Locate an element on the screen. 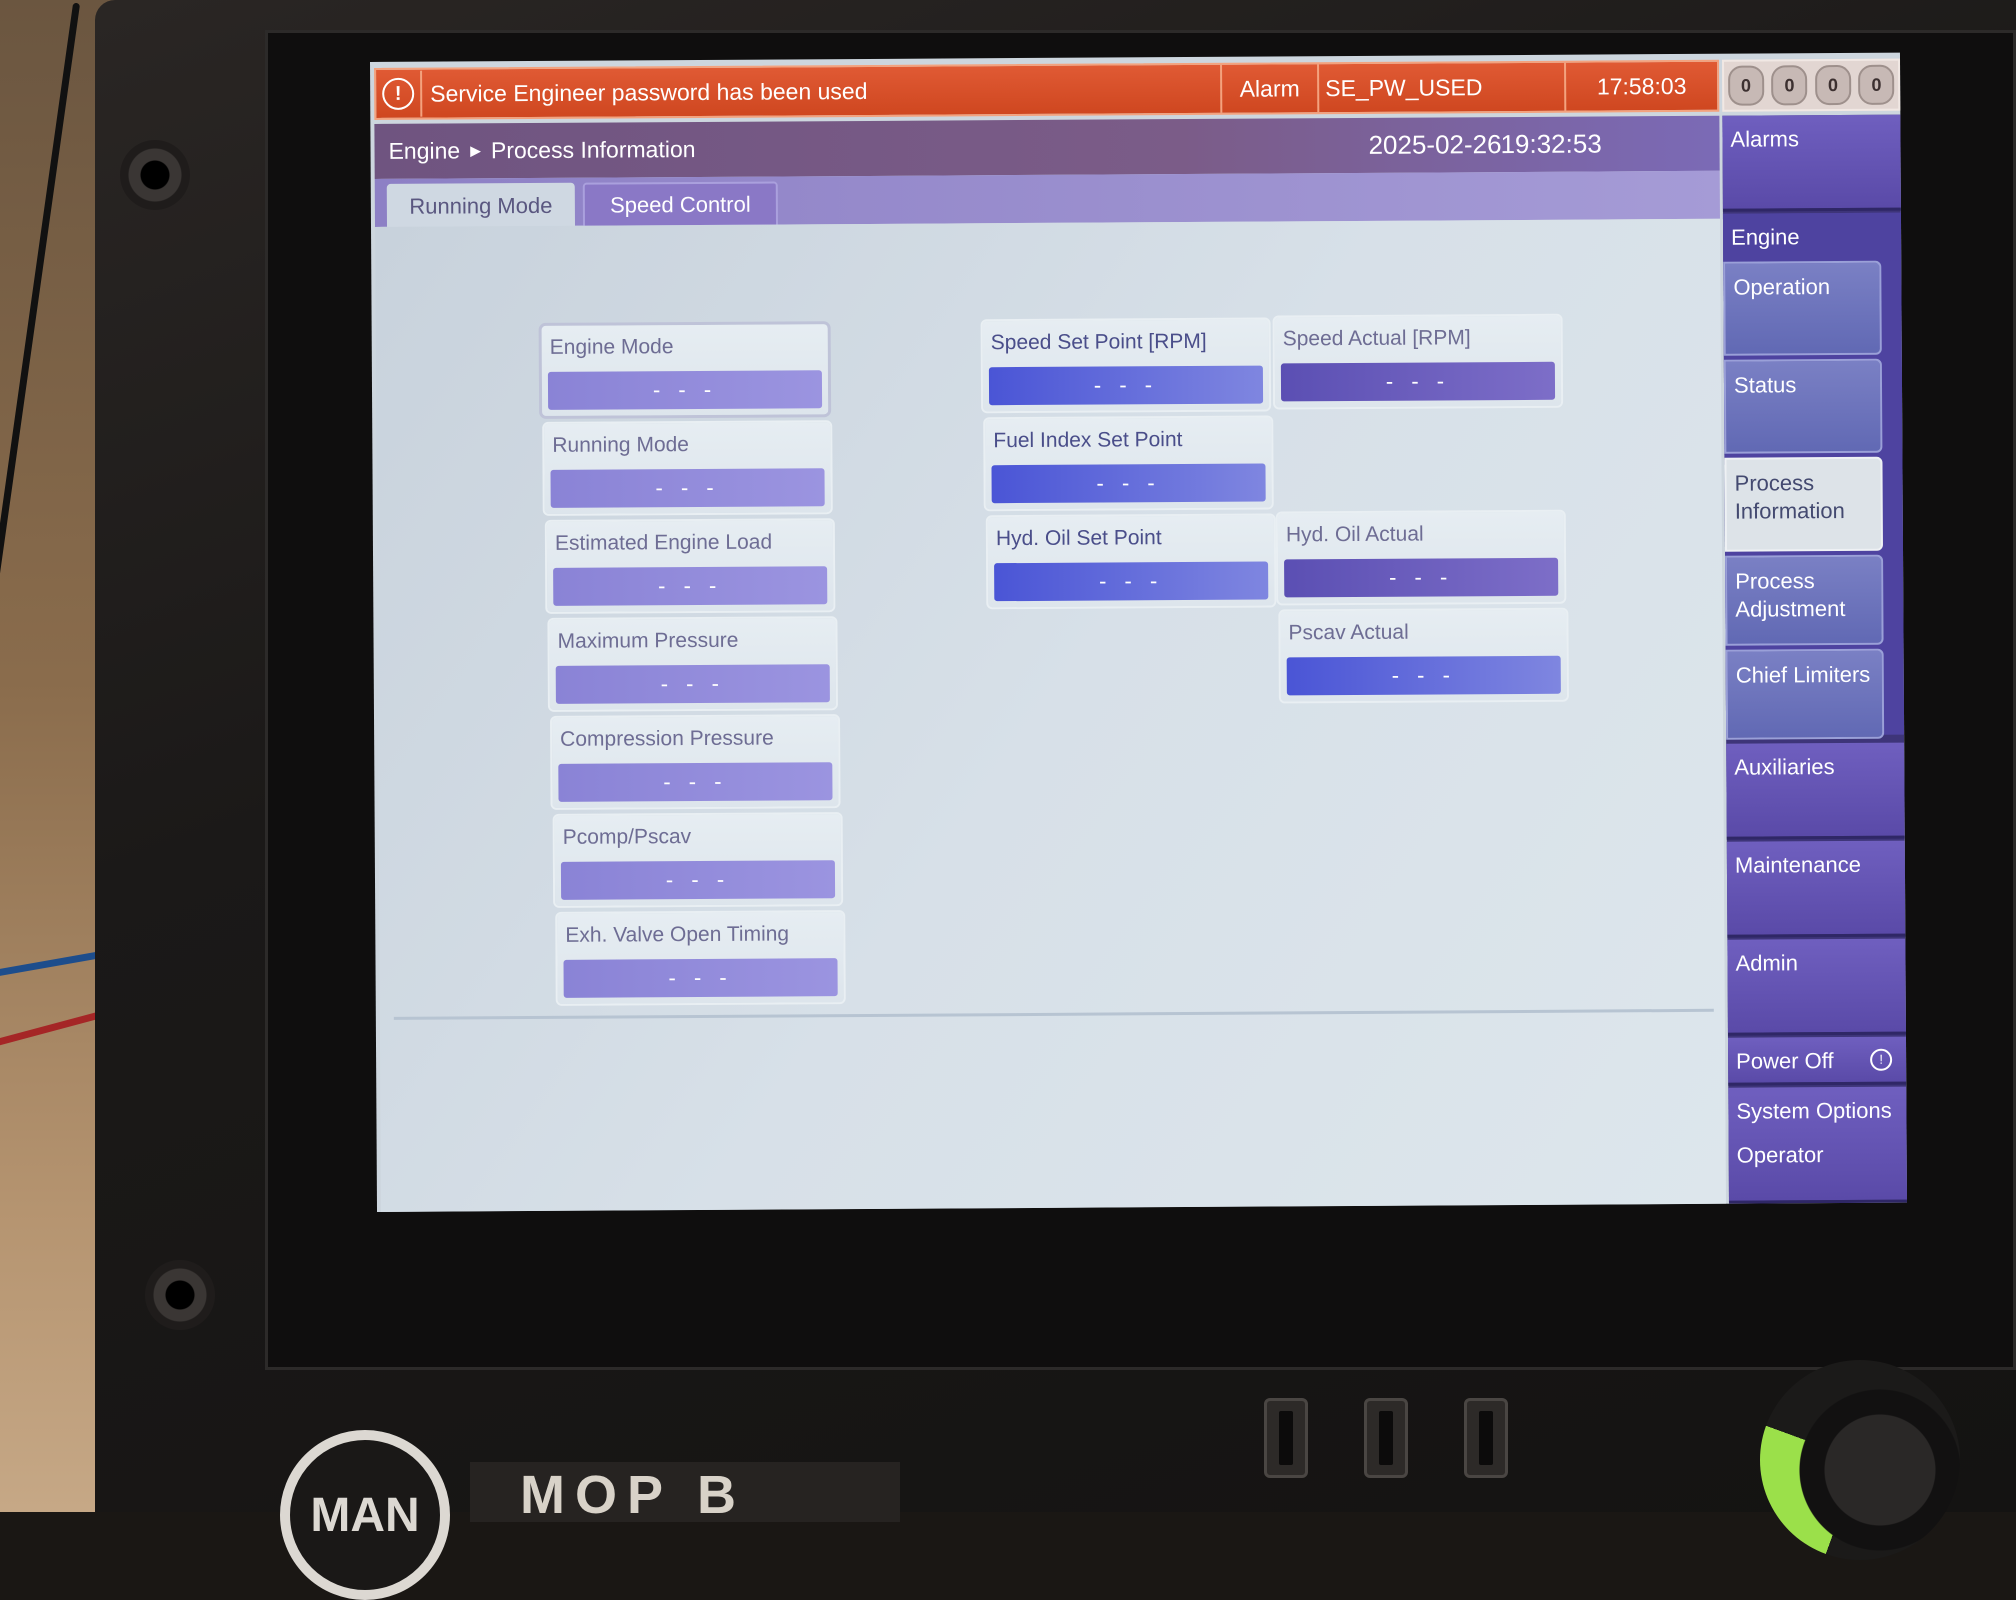  tab-speed-control: Speed Control is located at coordinates (680, 204).